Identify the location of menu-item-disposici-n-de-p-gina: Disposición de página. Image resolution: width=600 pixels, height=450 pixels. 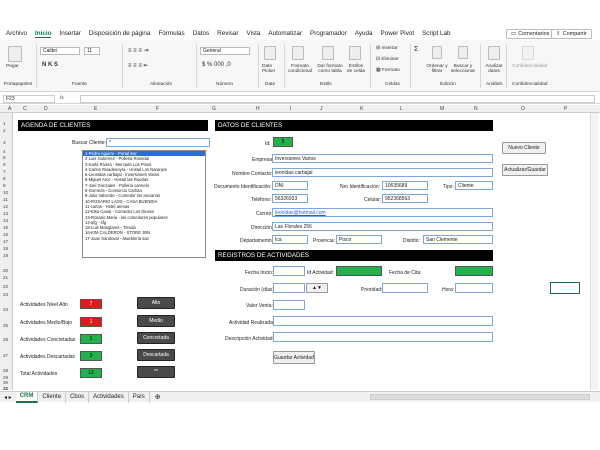
(120, 33).